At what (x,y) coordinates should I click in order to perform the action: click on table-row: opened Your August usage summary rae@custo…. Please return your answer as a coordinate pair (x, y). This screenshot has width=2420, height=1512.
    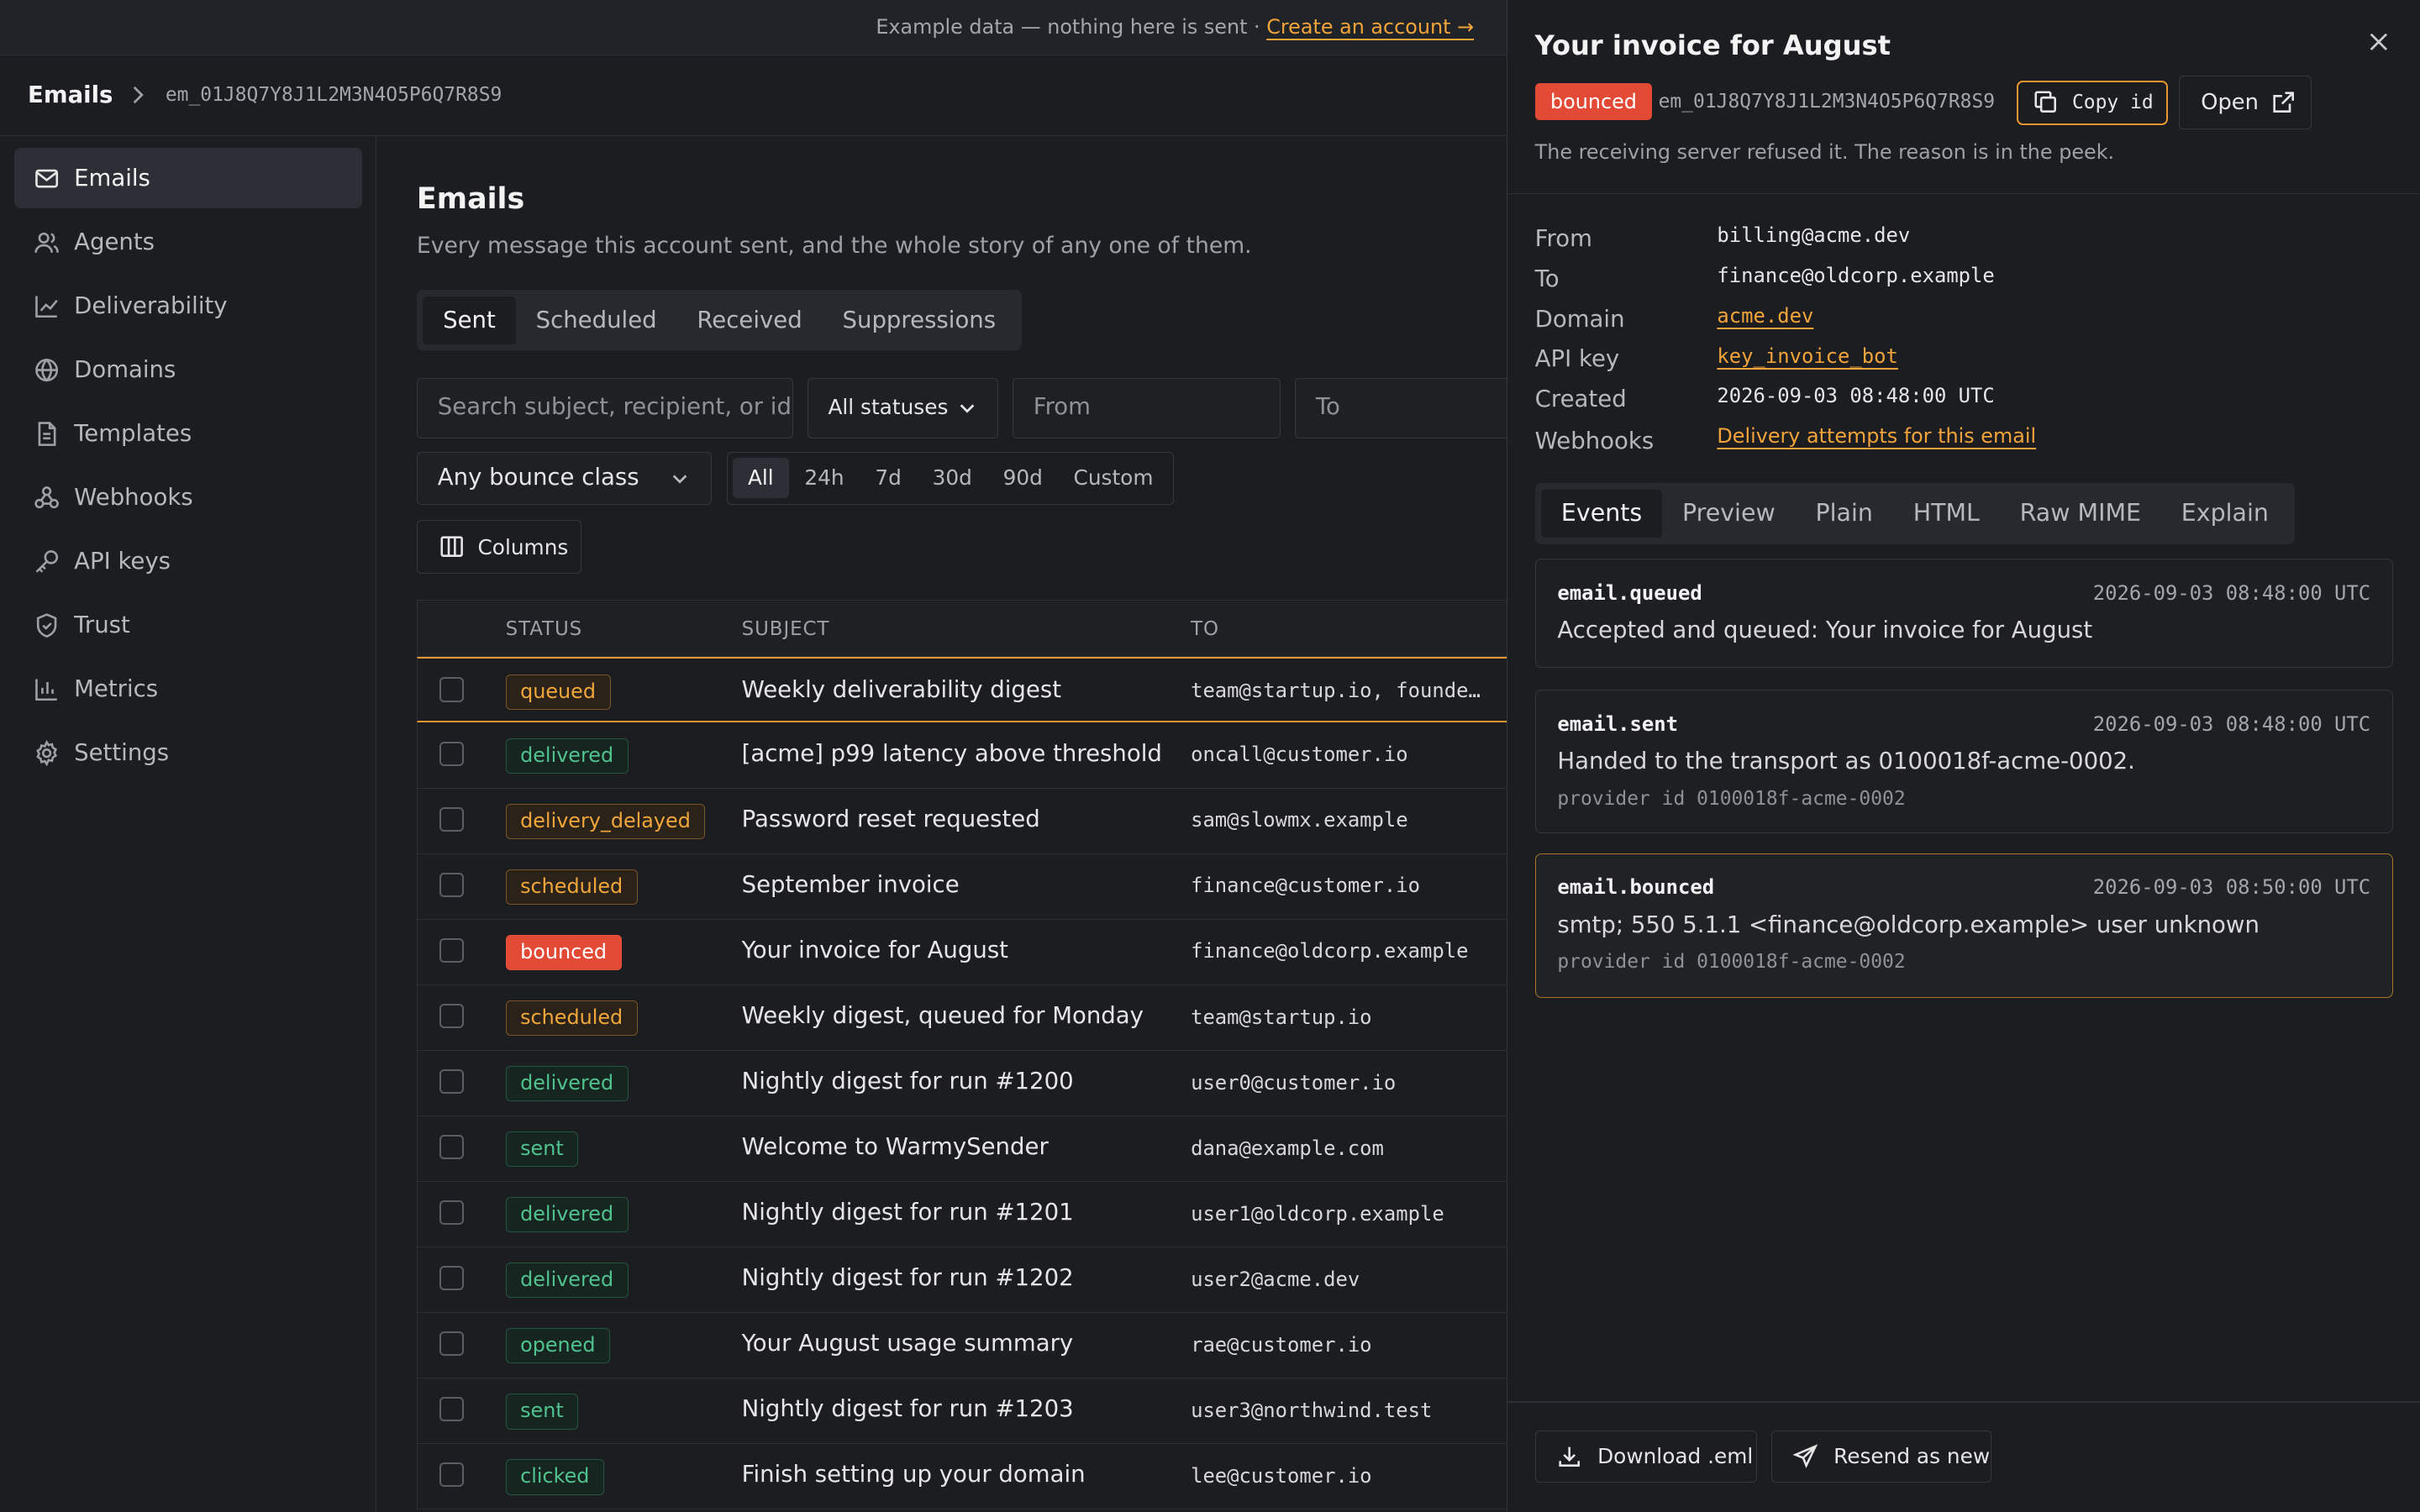
    Looking at the image, I should click on (961, 1345).